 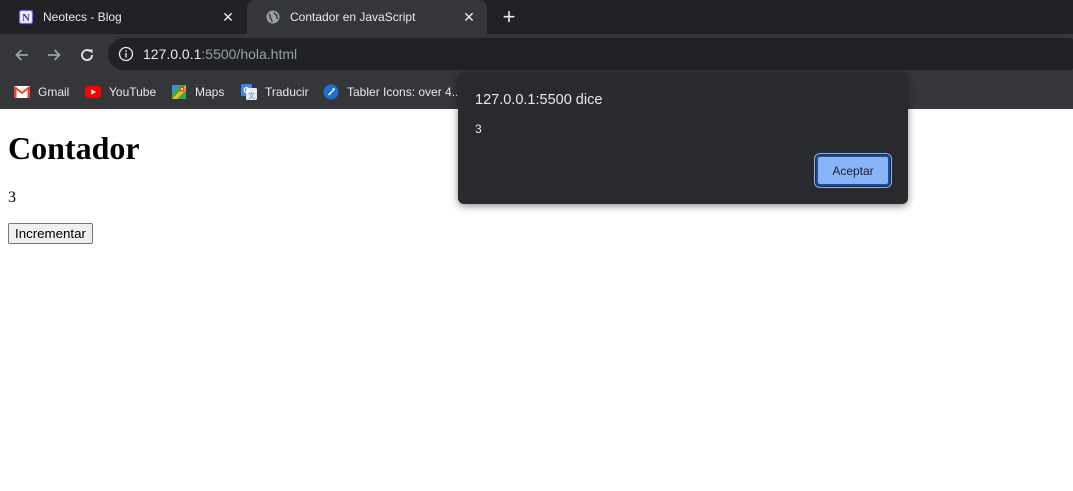 What do you see at coordinates (331, 92) in the screenshot?
I see `tabler-icon` at bounding box center [331, 92].